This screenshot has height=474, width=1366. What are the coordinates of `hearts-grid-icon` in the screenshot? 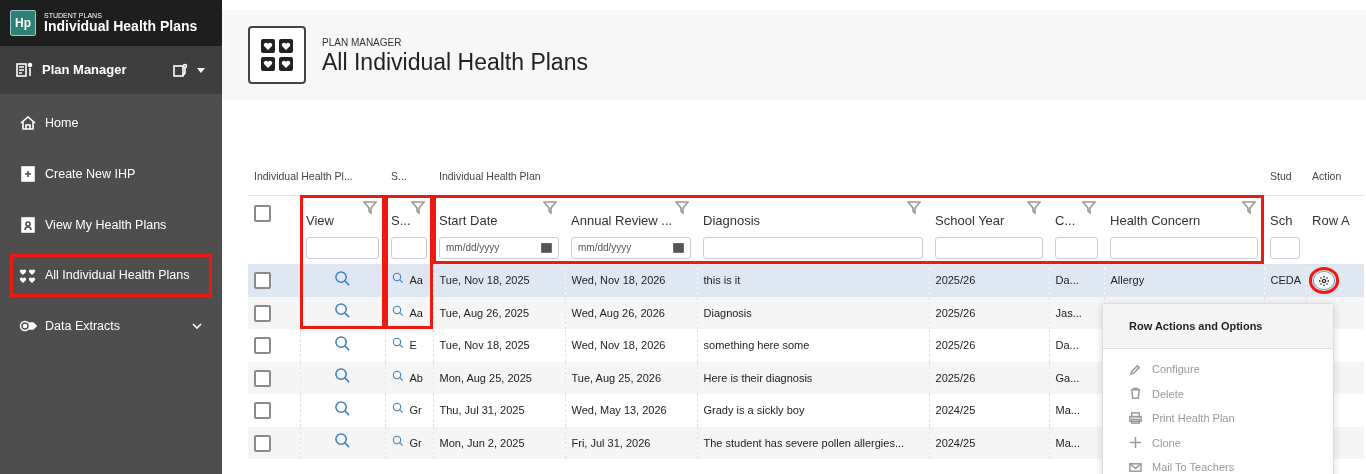 It's located at (277, 55).